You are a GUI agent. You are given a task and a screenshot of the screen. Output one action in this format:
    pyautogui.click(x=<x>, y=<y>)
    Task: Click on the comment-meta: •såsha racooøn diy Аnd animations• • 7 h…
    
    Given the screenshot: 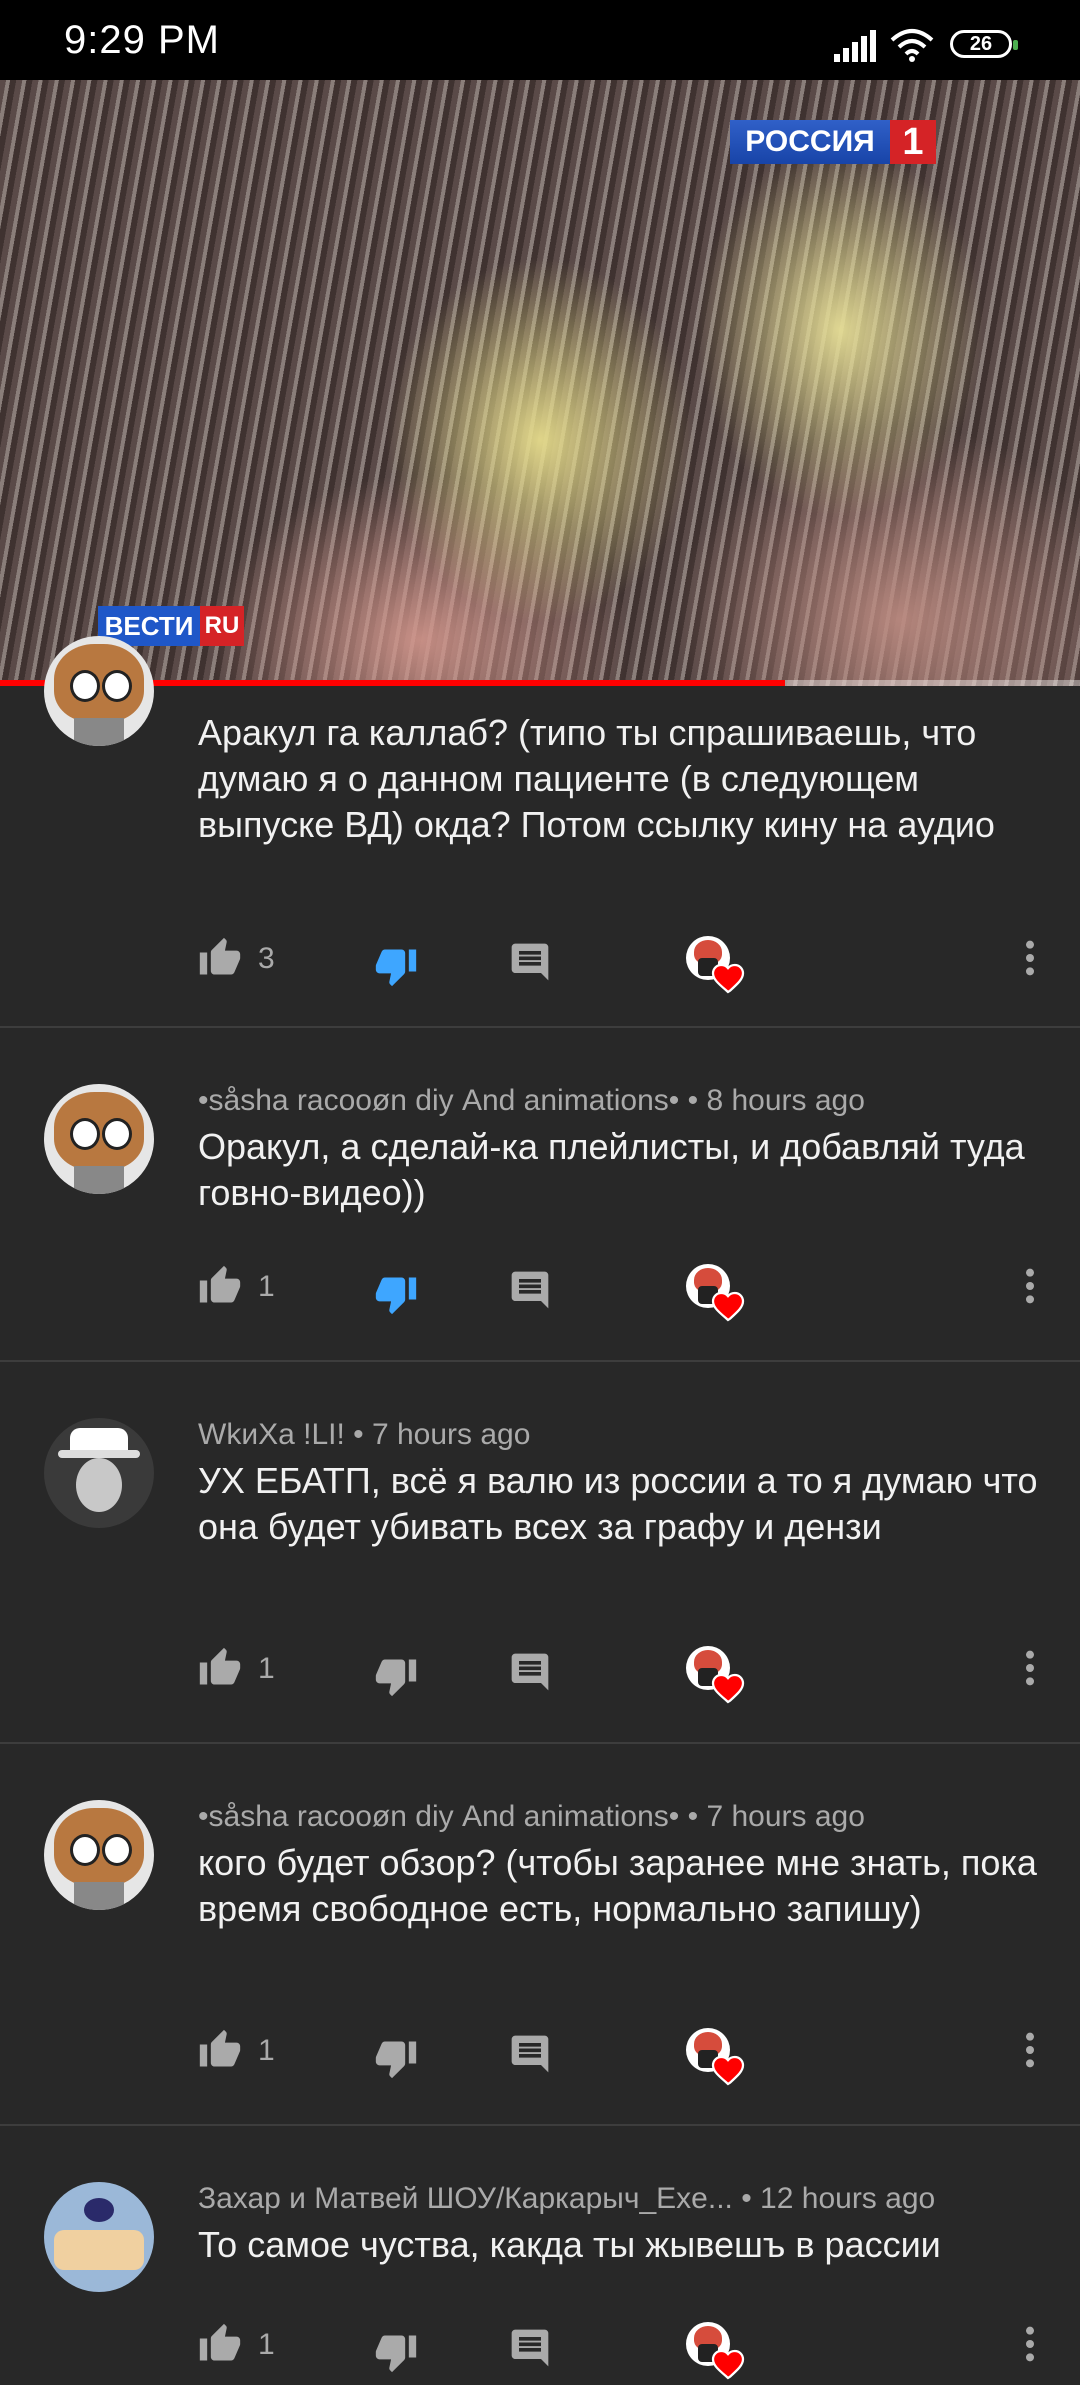 What is the action you would take?
    pyautogui.click(x=531, y=1817)
    